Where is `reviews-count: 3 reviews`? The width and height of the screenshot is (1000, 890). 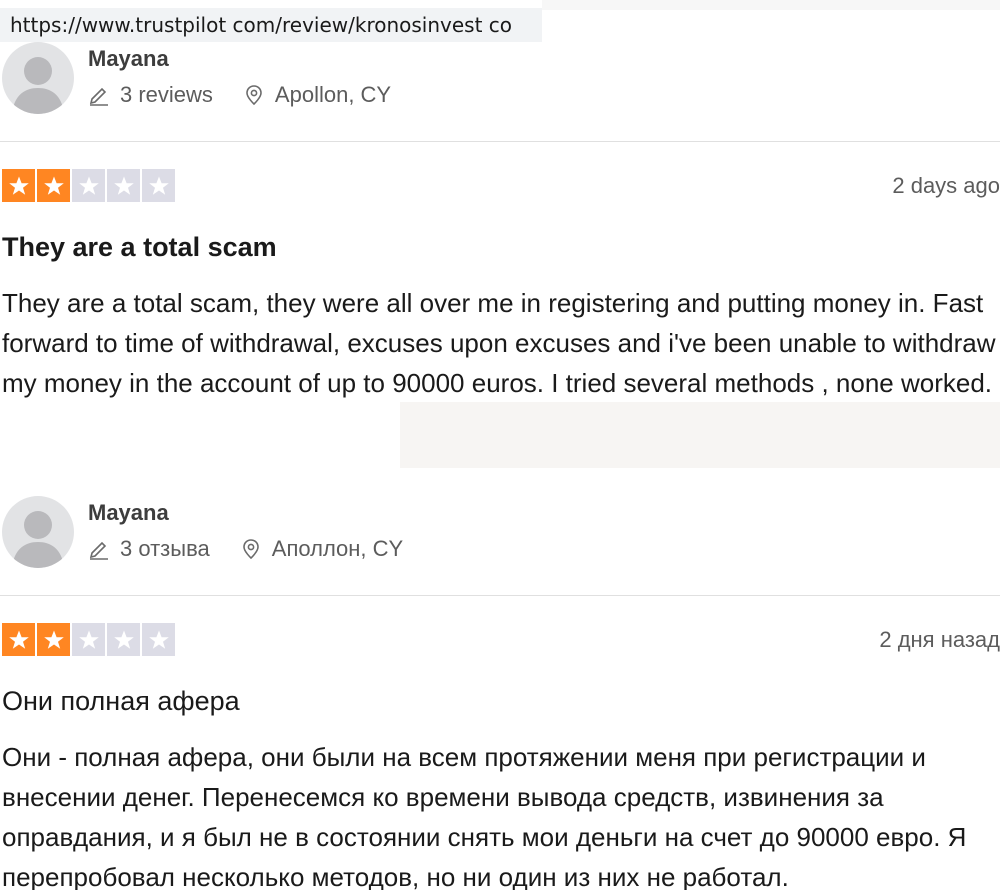
reviews-count: 3 reviews is located at coordinates (166, 94).